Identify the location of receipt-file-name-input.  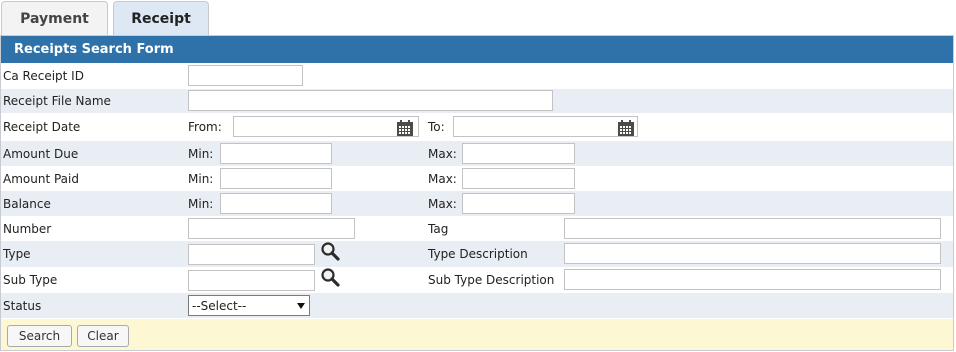
(370, 100).